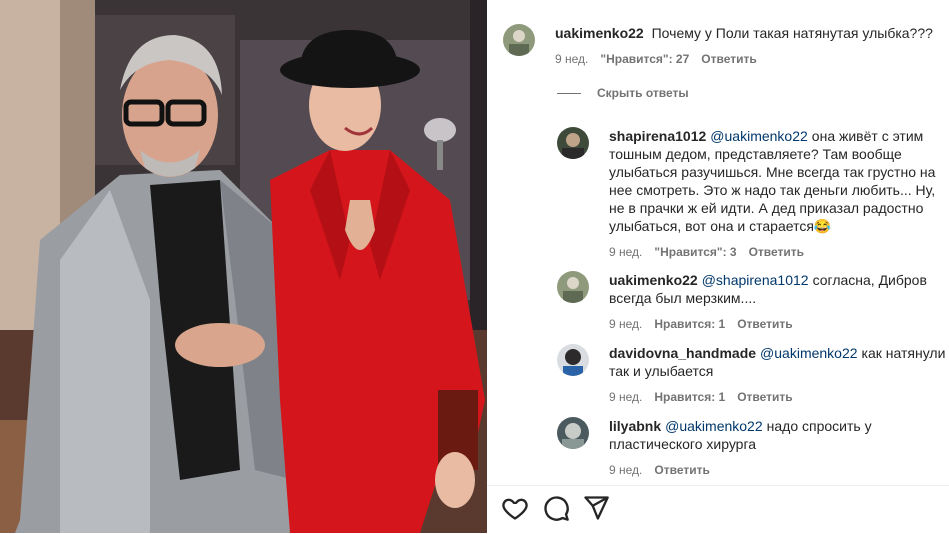  Describe the element at coordinates (653, 280) in the screenshot. I see `reply-username: uakimenko22` at that location.